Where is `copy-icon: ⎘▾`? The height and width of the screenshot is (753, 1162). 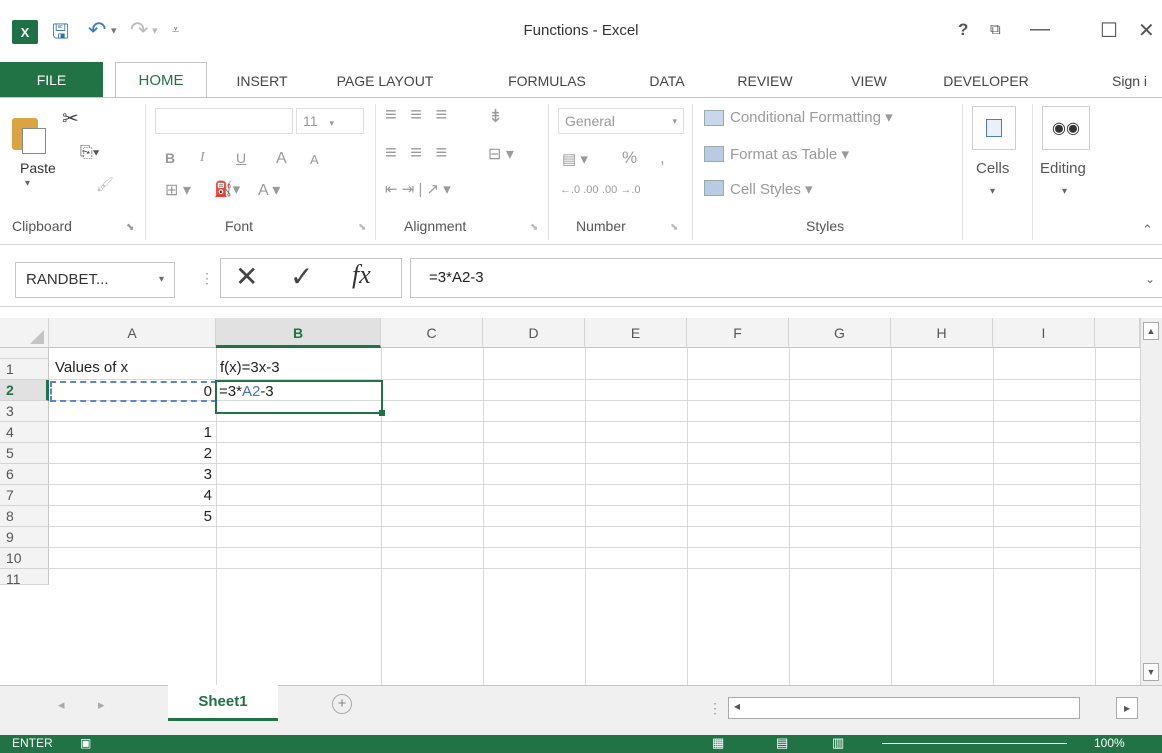
copy-icon: ⎘▾ is located at coordinates (90, 153).